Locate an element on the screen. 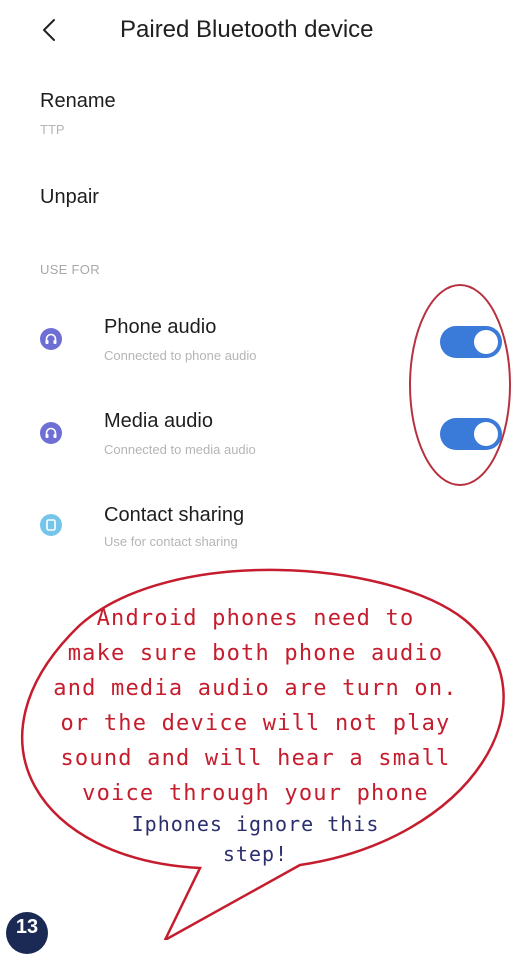 The width and height of the screenshot is (511, 954). iphone-note-line-2: step! is located at coordinates (255, 854).